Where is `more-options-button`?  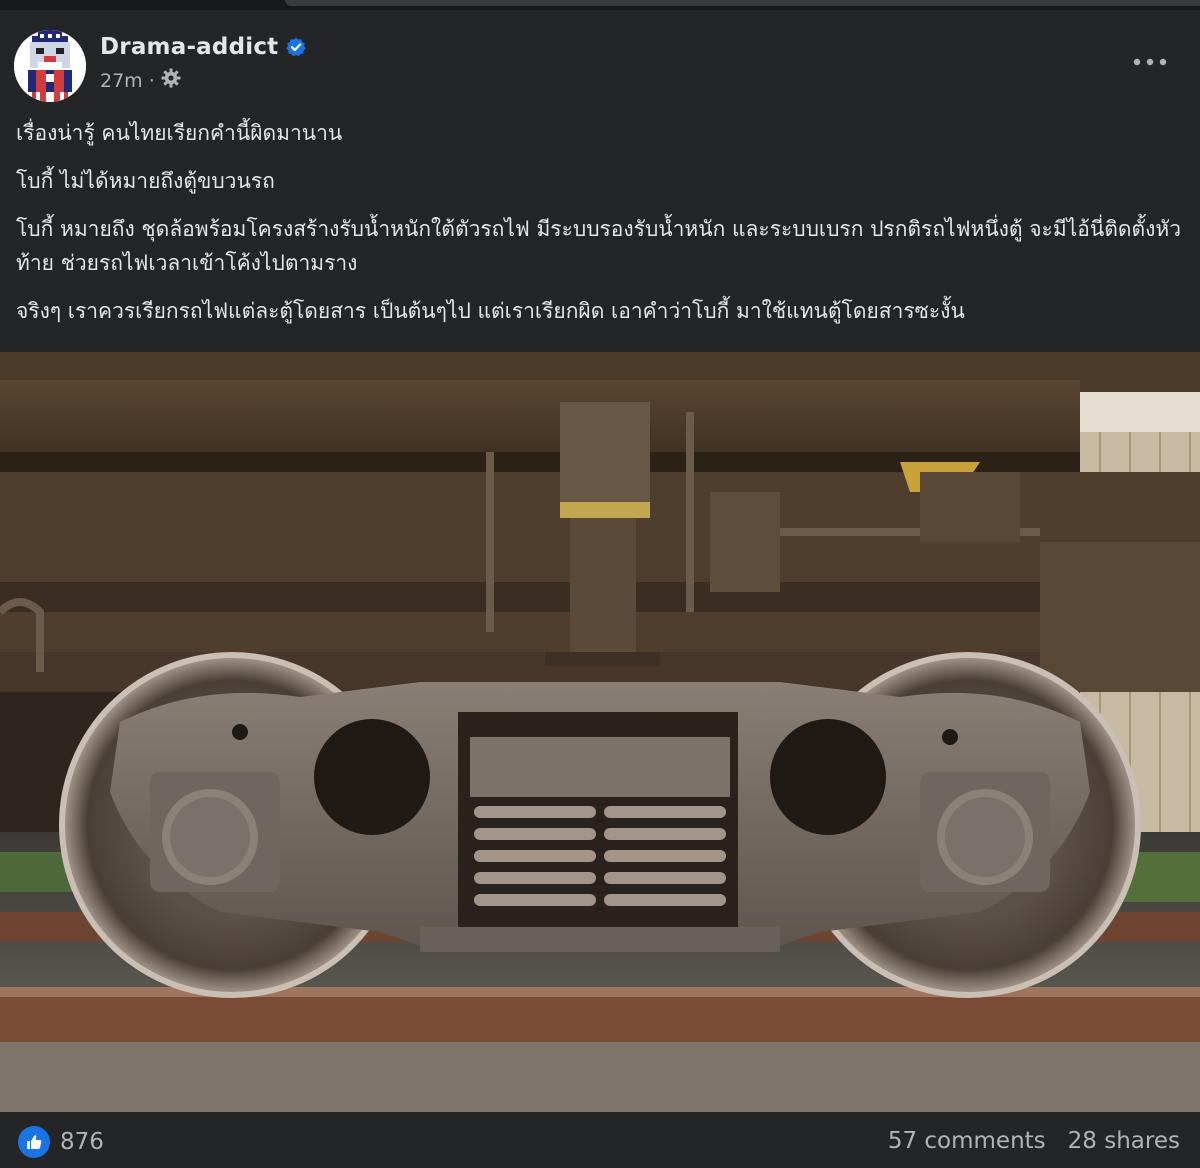
more-options-button is located at coordinates (1150, 62).